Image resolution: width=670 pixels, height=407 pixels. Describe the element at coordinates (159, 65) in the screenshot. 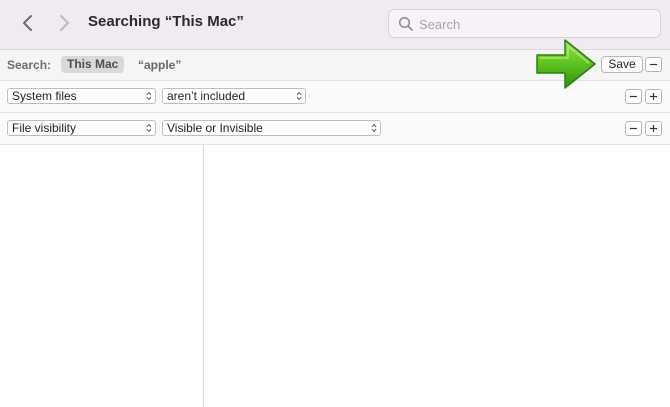

I see `scope-search-term-button: “apple”` at that location.